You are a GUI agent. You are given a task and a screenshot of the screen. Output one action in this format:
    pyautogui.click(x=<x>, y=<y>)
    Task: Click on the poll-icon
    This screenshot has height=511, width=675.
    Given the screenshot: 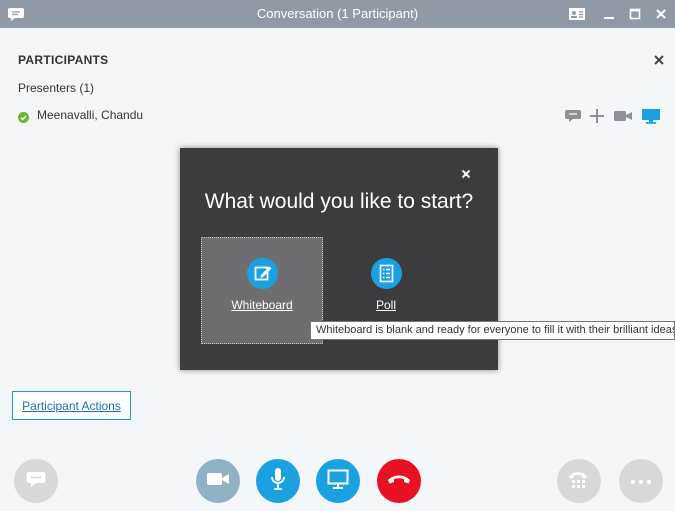 What is the action you would take?
    pyautogui.click(x=386, y=273)
    